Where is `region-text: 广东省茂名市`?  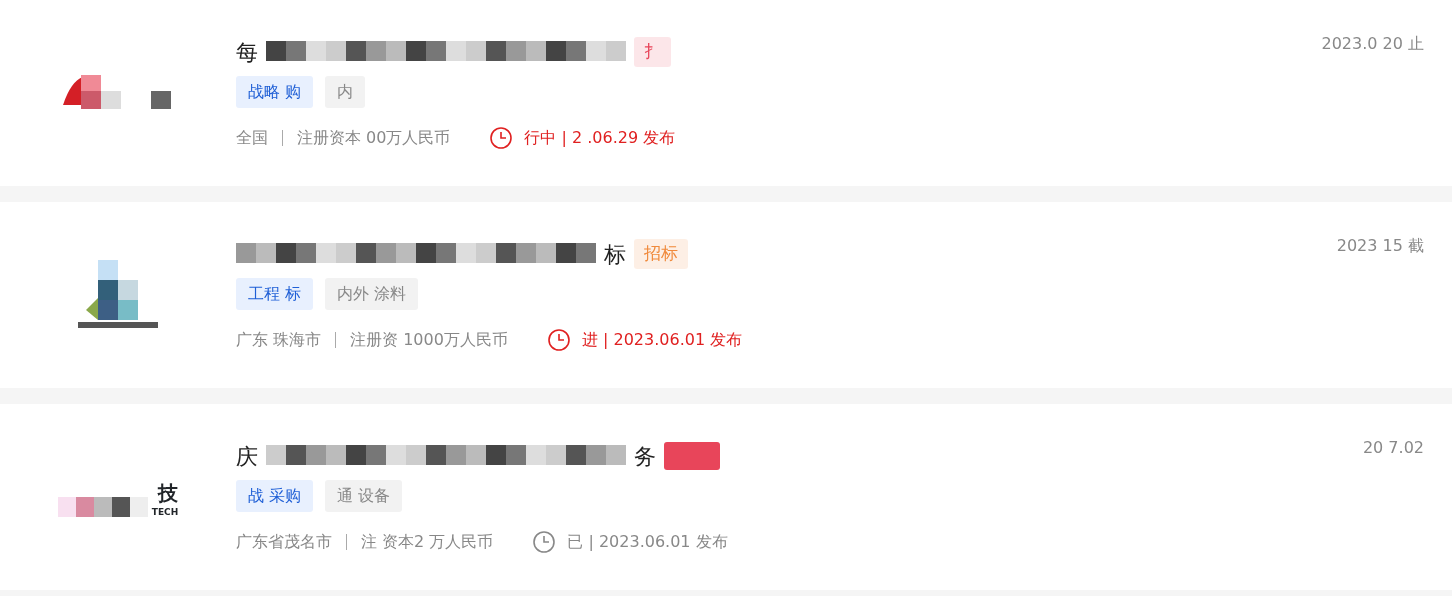
region-text: 广东省茂名市 is located at coordinates (284, 542).